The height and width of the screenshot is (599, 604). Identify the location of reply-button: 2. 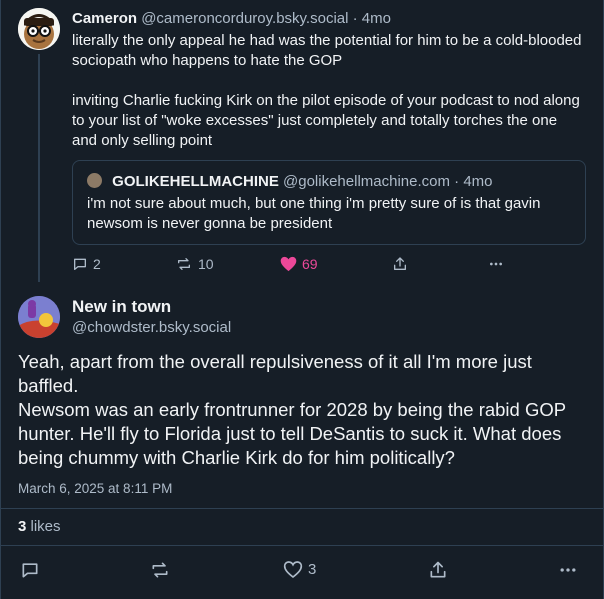
(86, 264).